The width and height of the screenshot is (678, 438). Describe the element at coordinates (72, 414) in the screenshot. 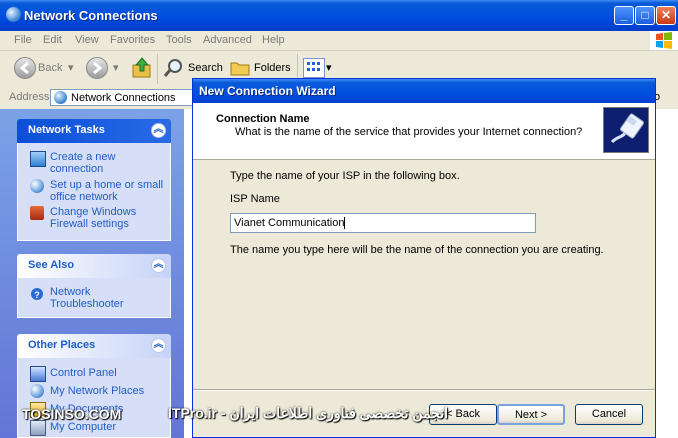

I see `watermark-left: TOSINSO.COM` at that location.